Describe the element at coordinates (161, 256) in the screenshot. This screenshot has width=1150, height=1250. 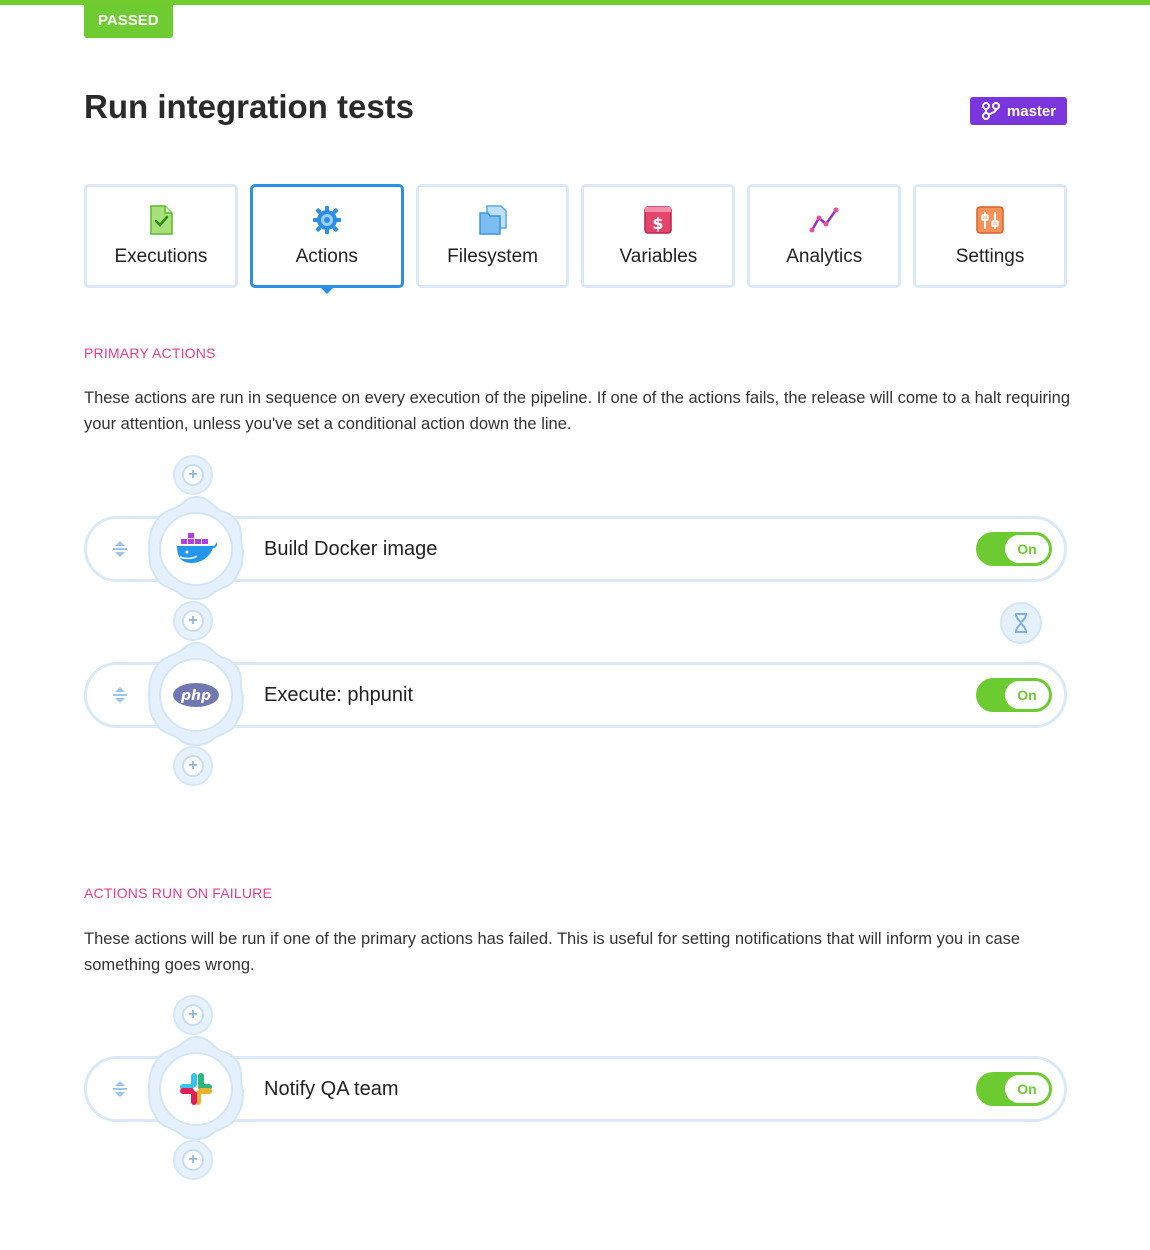
I see `tab-label: Executions` at that location.